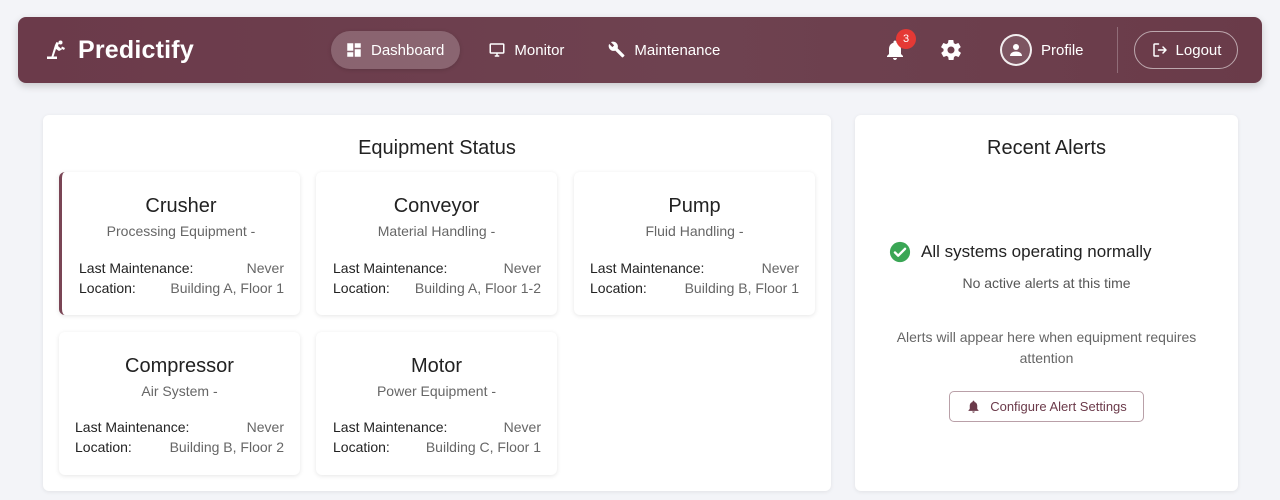 The height and width of the screenshot is (500, 1280). What do you see at coordinates (741, 288) in the screenshot?
I see `location-value: Building B, Floor 1` at bounding box center [741, 288].